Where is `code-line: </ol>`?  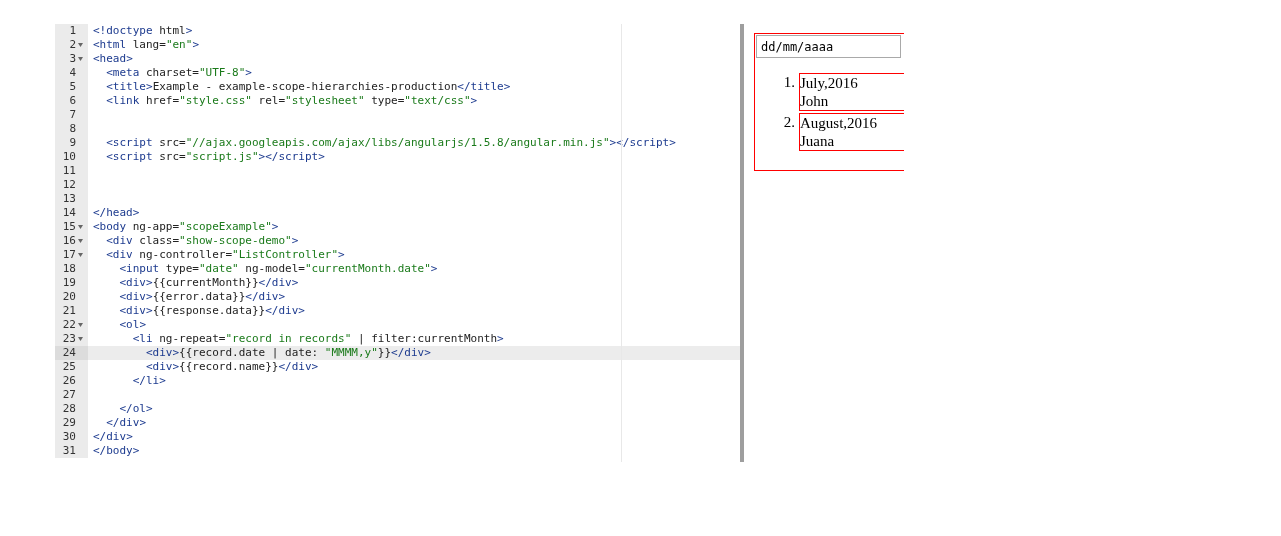
code-line: </ol> is located at coordinates (135, 409).